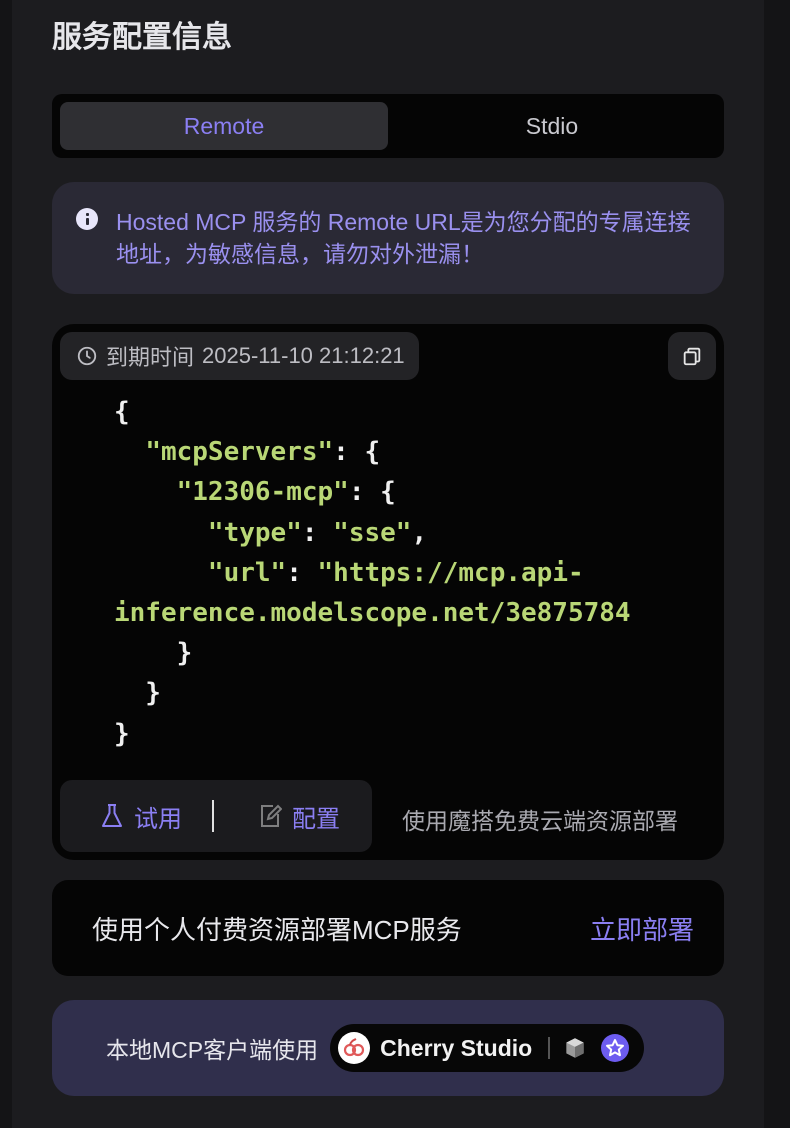 This screenshot has width=790, height=1128. Describe the element at coordinates (642, 928) in the screenshot. I see `deploy-now-link: 立即部署` at that location.